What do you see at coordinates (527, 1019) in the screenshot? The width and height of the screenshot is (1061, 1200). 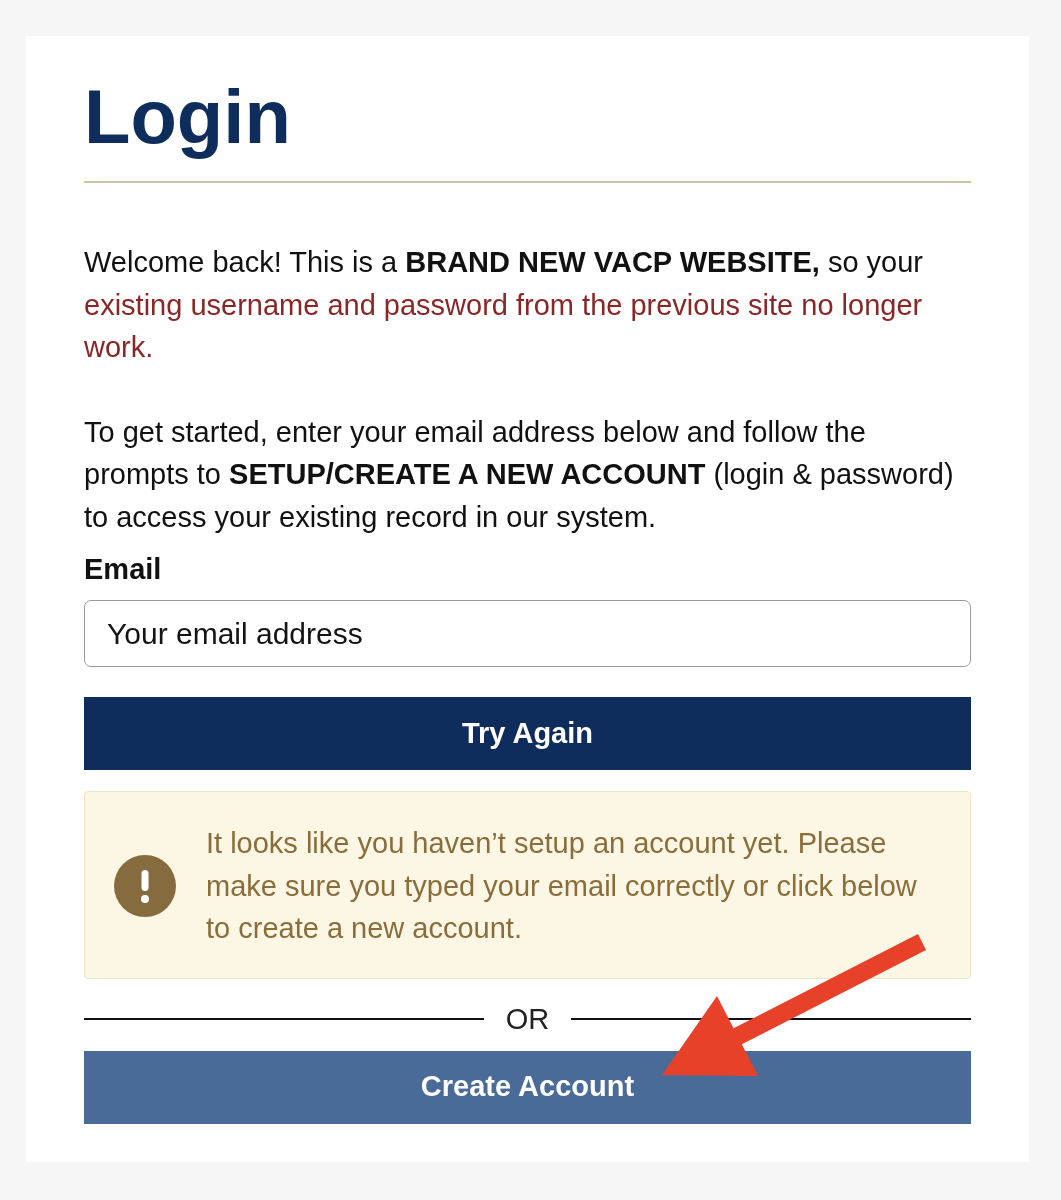 I see `or-separator: OR` at bounding box center [527, 1019].